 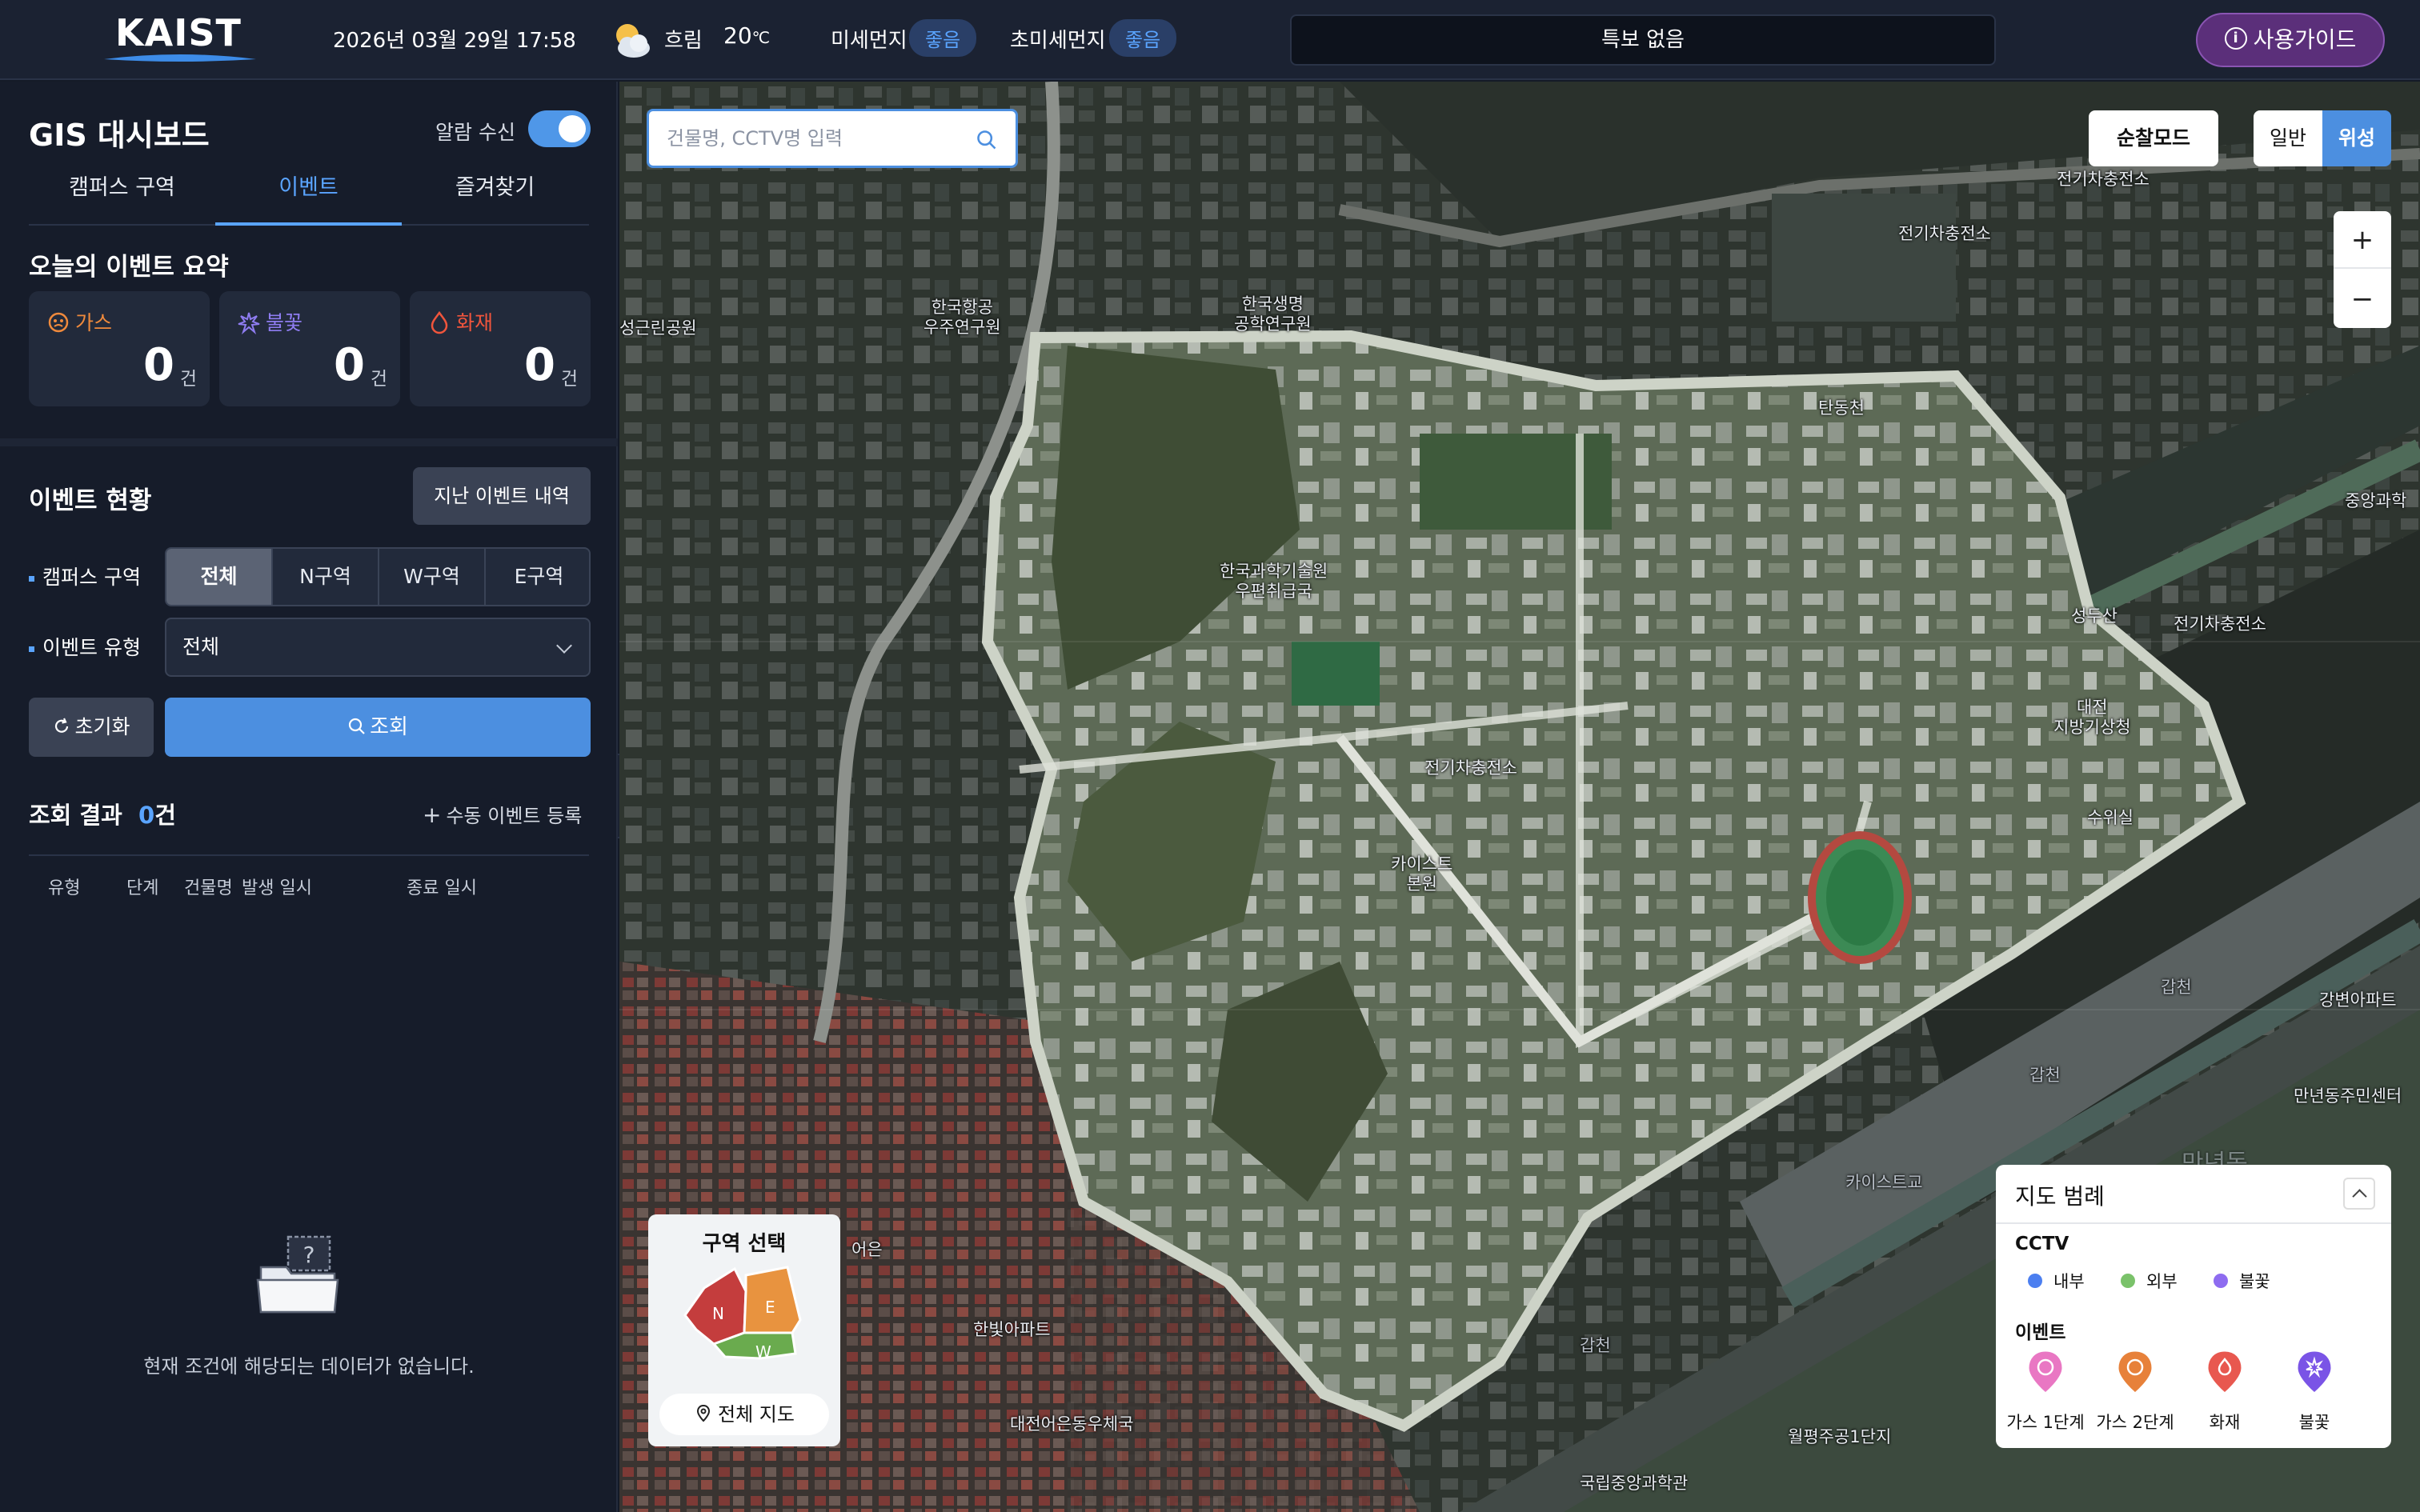 I want to click on results-divider, so click(x=309, y=855).